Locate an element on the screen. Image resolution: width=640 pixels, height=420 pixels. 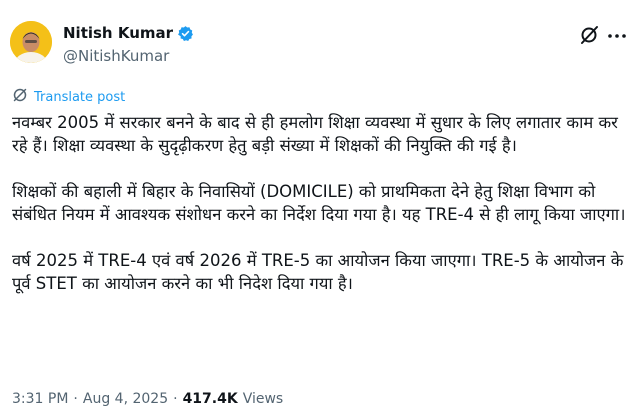
post-metadata: 3:31 PM · Aug 4, 2025 · 417.4K Views is located at coordinates (147, 399).